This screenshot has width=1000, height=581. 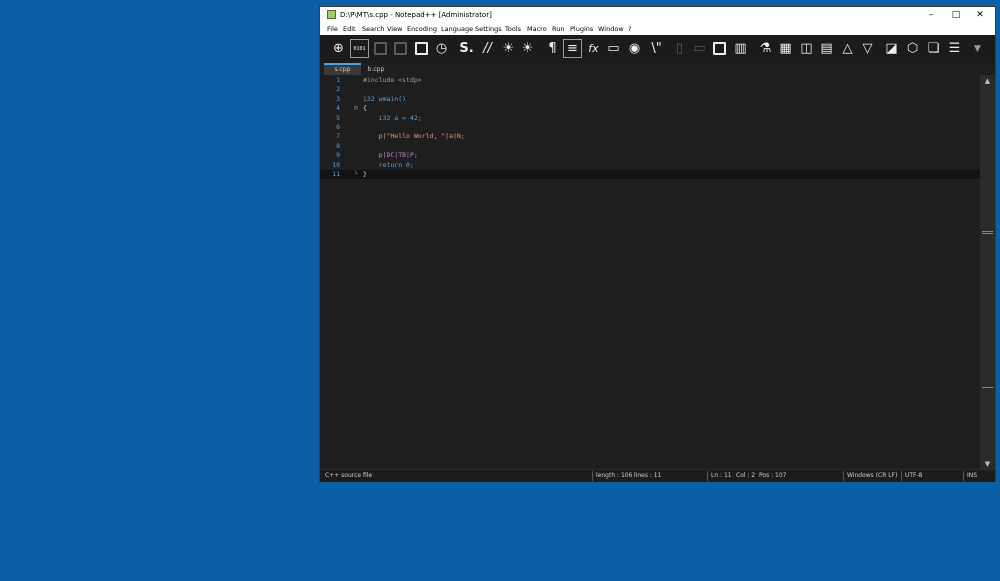 What do you see at coordinates (441, 48) in the screenshot?
I see `history-icon: ◷` at bounding box center [441, 48].